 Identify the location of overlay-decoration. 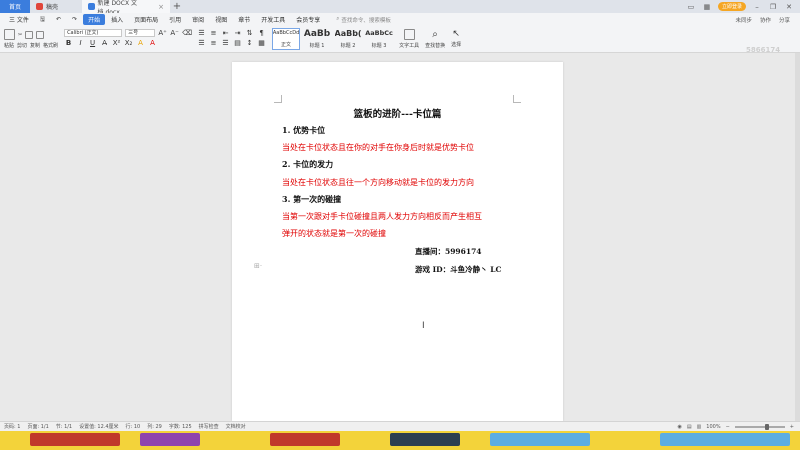
(425, 439).